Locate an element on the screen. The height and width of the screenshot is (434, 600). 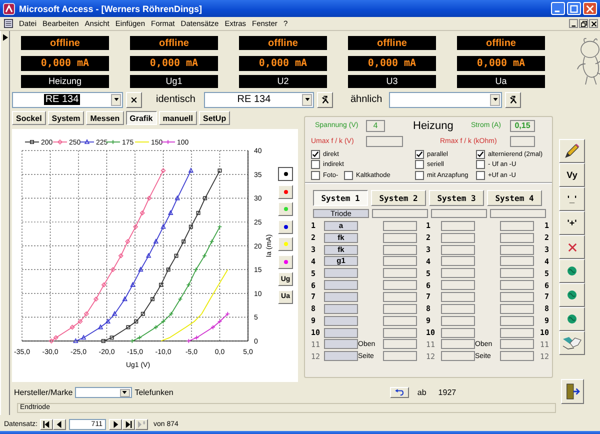
new-record-button is located at coordinates (141, 424).